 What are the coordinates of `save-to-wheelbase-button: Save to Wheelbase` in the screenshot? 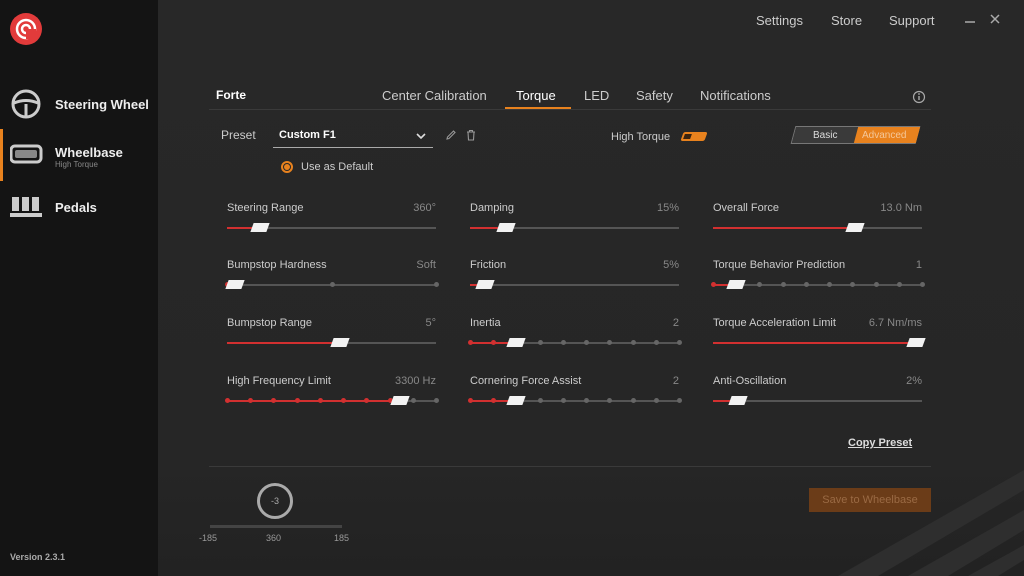 It's located at (870, 500).